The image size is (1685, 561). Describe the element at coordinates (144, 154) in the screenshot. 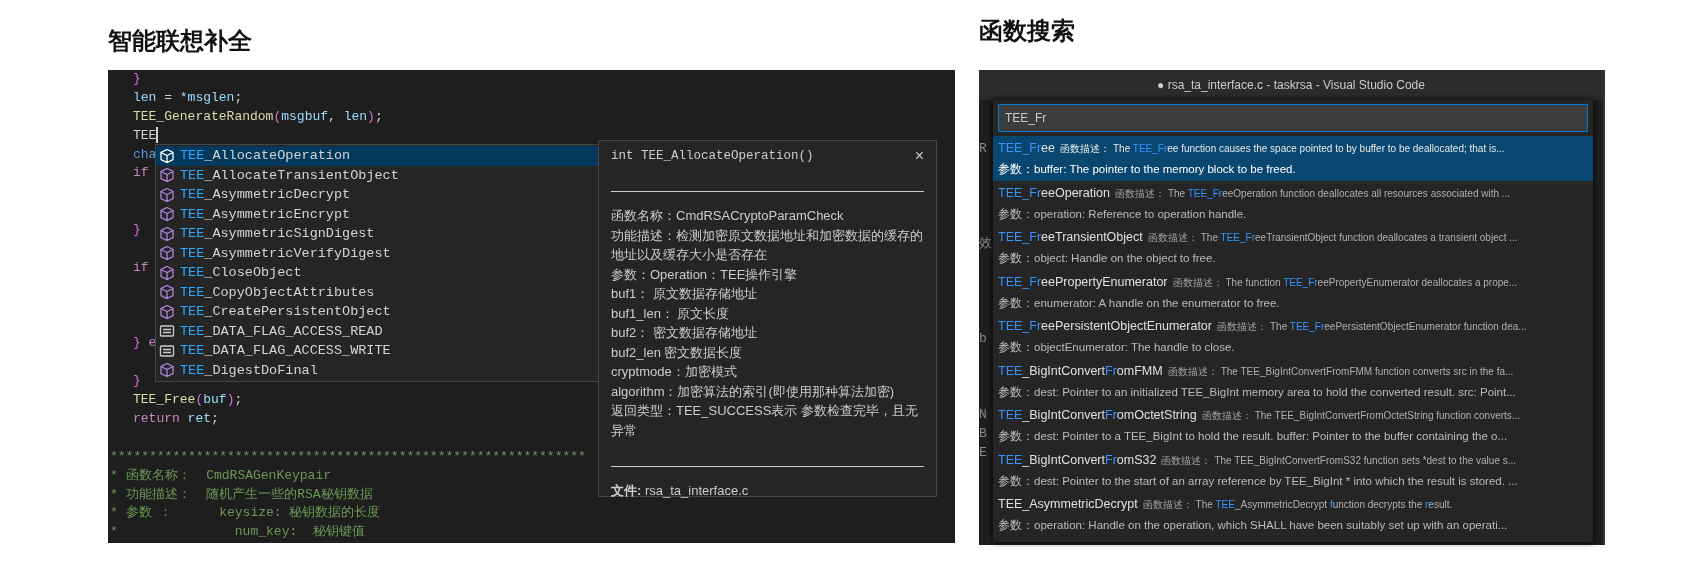

I see `code-line: cha` at that location.